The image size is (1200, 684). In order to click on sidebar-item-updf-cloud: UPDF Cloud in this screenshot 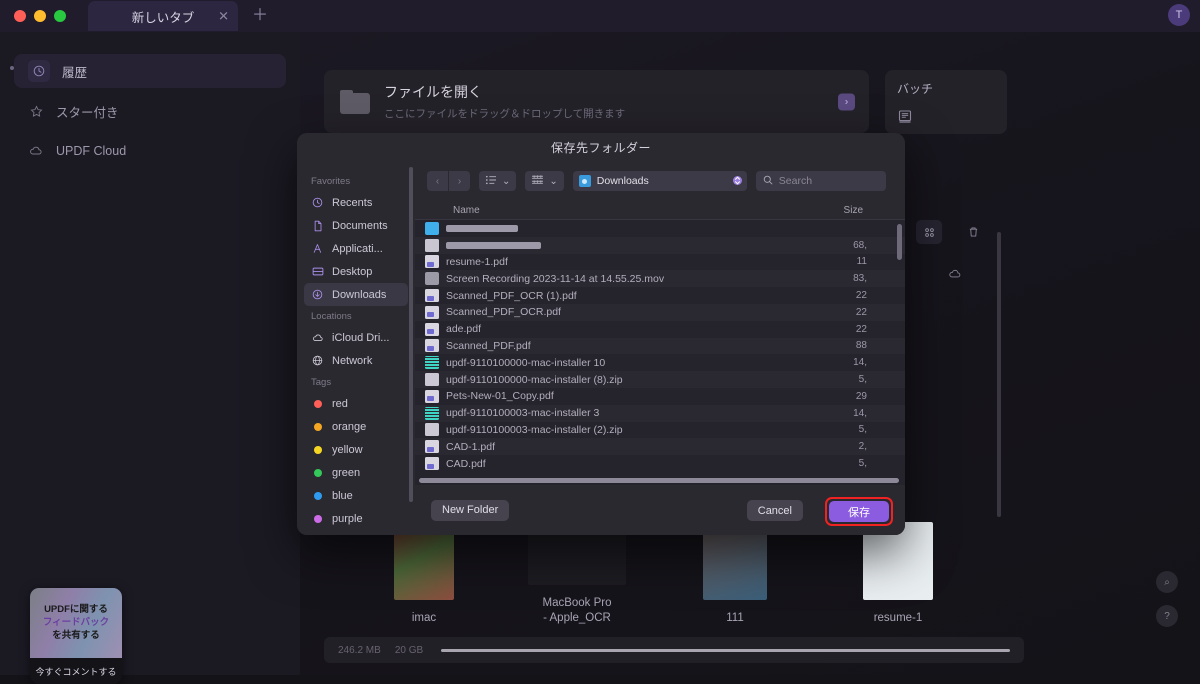, I will do `click(150, 151)`.